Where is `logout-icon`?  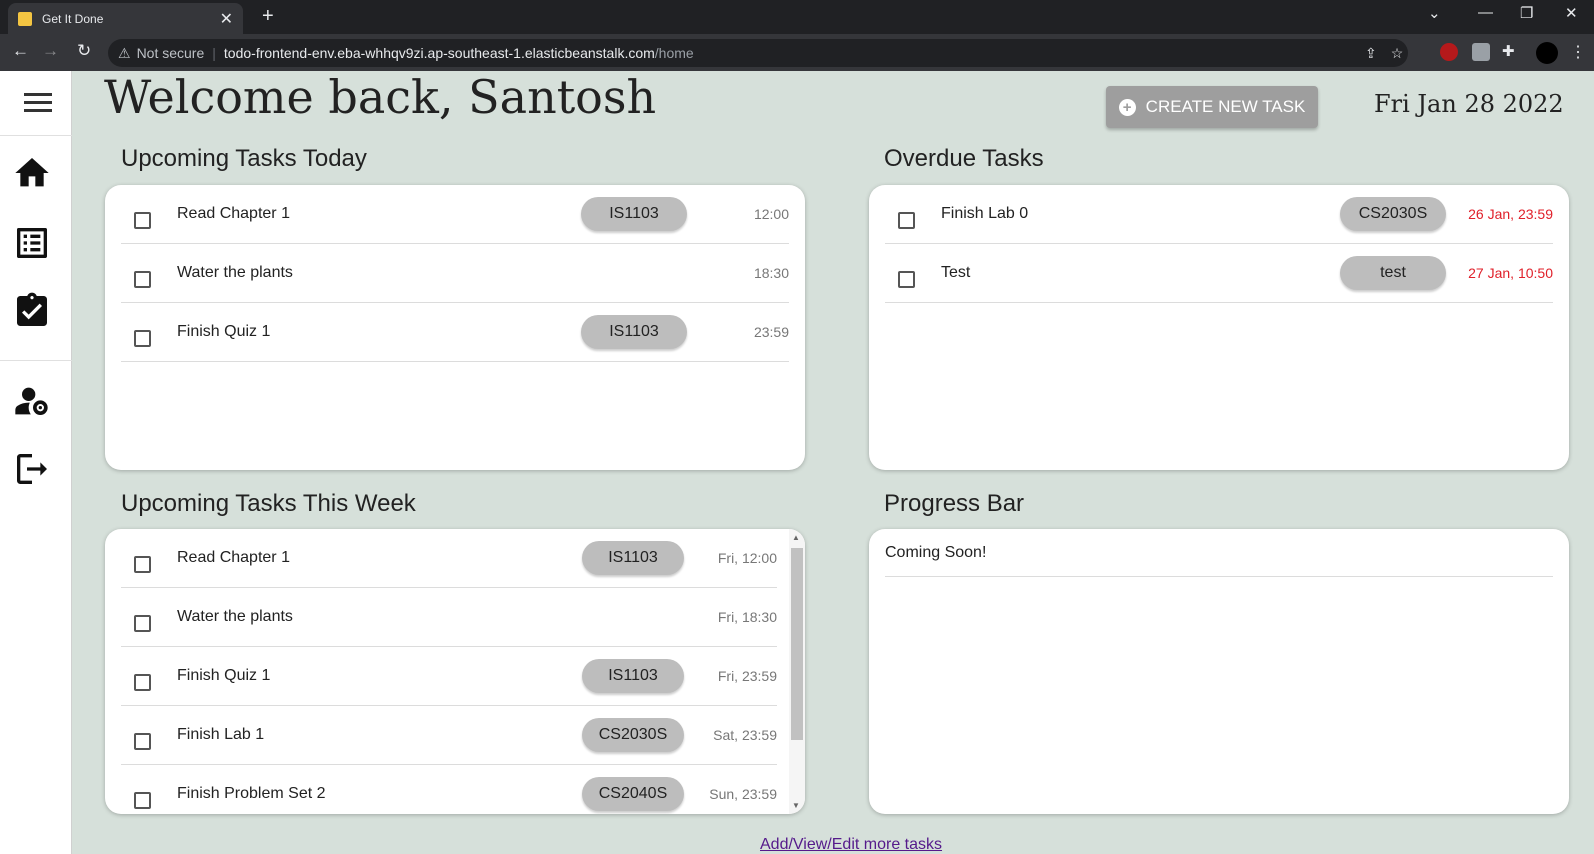
logout-icon is located at coordinates (32, 469).